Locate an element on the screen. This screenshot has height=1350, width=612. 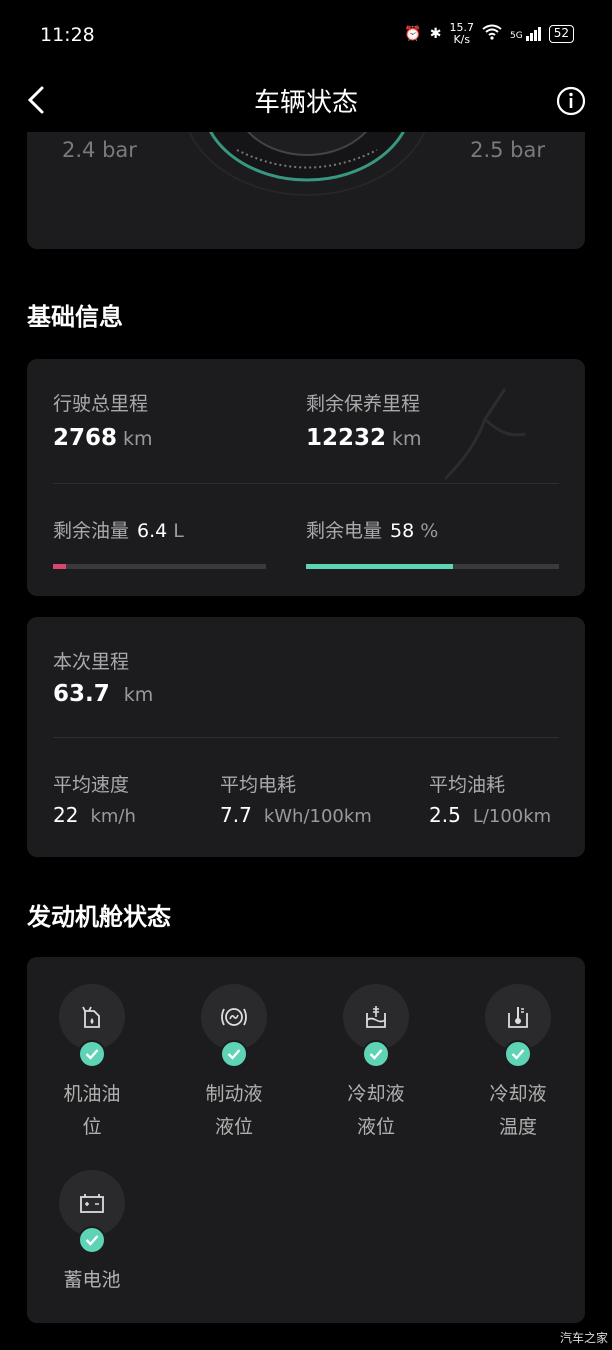
avg-elec-number: 7.7 is located at coordinates (236, 815).